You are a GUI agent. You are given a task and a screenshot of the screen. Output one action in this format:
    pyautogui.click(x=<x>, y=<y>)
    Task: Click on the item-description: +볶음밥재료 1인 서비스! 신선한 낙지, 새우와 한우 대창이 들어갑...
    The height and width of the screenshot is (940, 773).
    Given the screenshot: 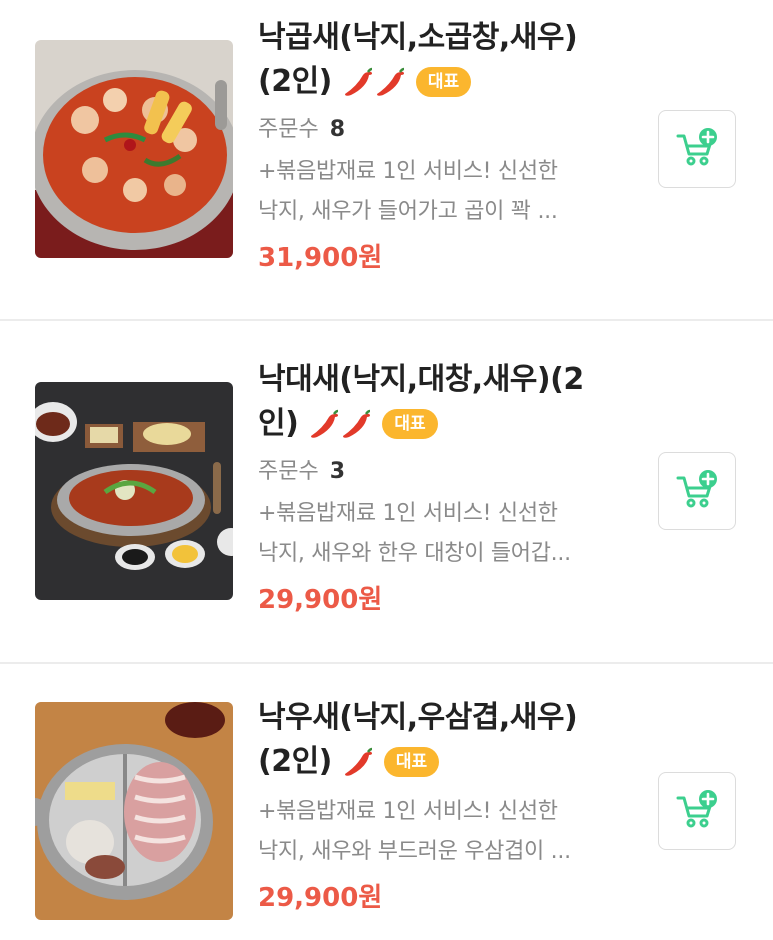 What is the action you would take?
    pyautogui.click(x=448, y=534)
    